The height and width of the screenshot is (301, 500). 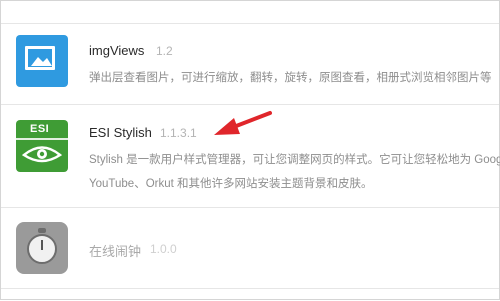 I want to click on extension-version: 1.2, so click(x=164, y=51).